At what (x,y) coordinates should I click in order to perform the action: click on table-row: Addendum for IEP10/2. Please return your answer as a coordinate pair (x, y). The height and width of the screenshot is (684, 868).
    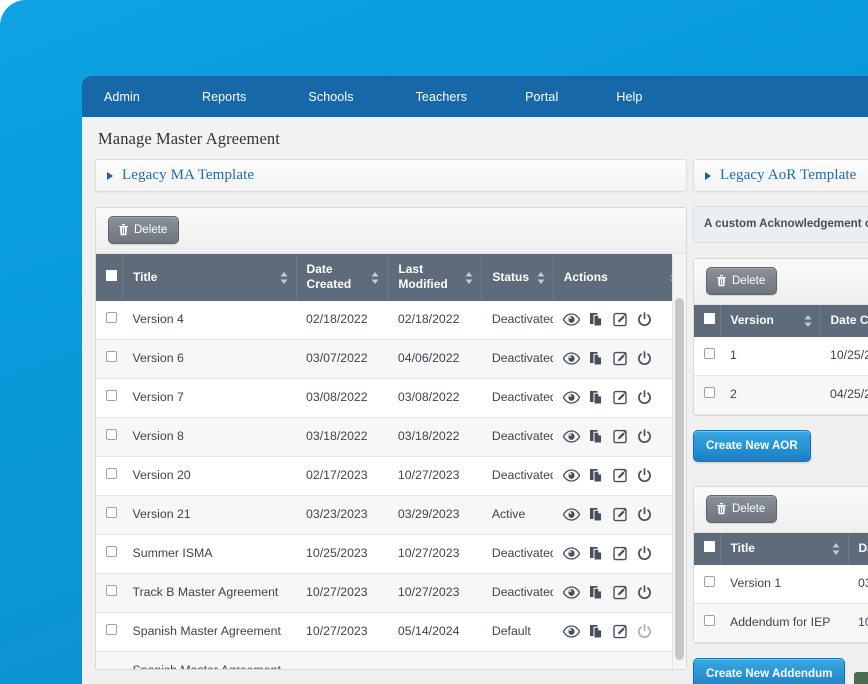
    Looking at the image, I should click on (781, 623).